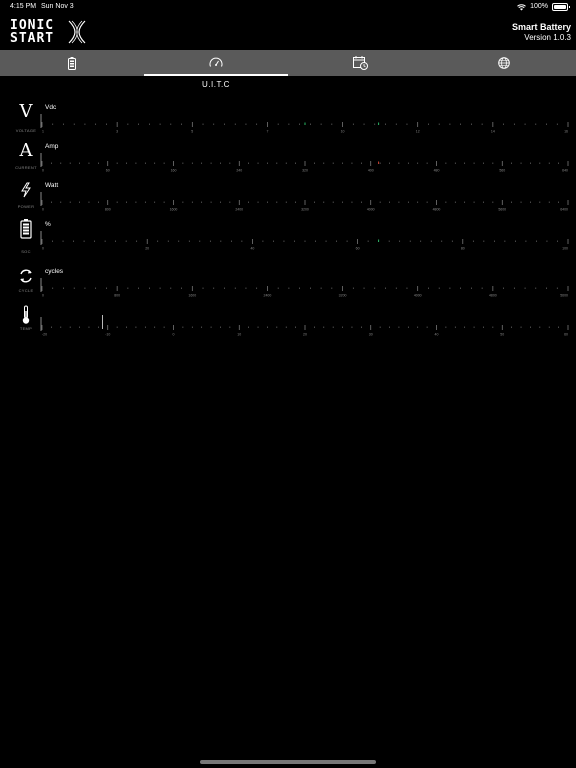 This screenshot has width=576, height=768. What do you see at coordinates (57, 6) in the screenshot?
I see `status-date: Sun Nov 3` at bounding box center [57, 6].